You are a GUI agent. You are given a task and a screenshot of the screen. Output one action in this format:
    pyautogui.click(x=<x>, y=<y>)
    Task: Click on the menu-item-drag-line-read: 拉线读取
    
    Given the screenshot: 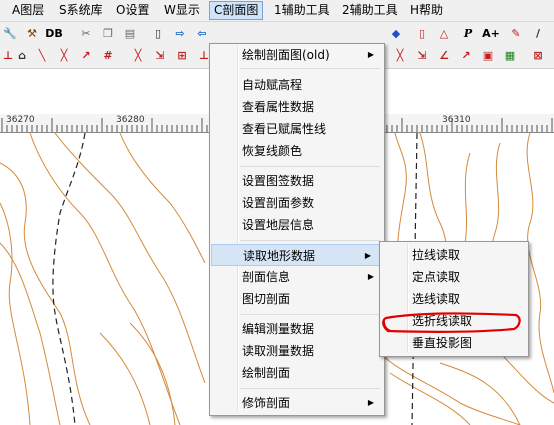 What is the action you would take?
    pyautogui.click(x=454, y=255)
    